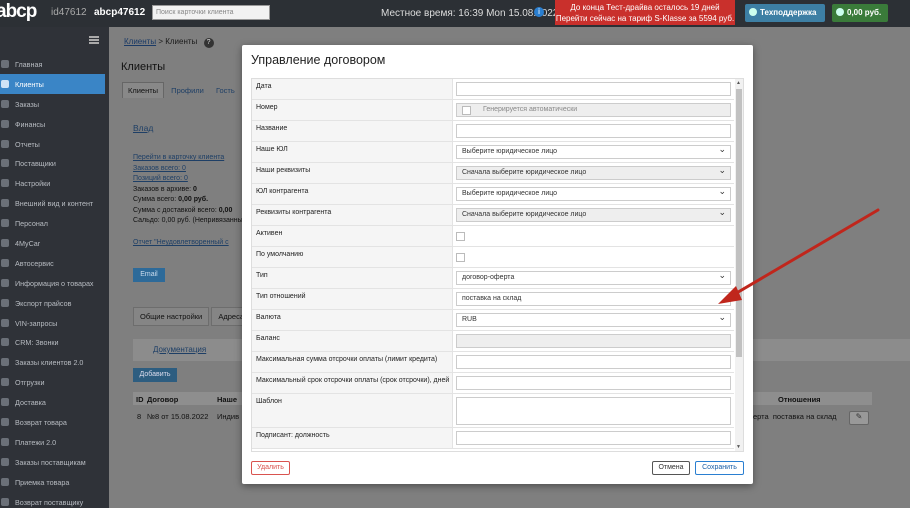  Describe the element at coordinates (52, 263) in the screenshot. I see `sidebar-item-10: Автосервис` at that location.